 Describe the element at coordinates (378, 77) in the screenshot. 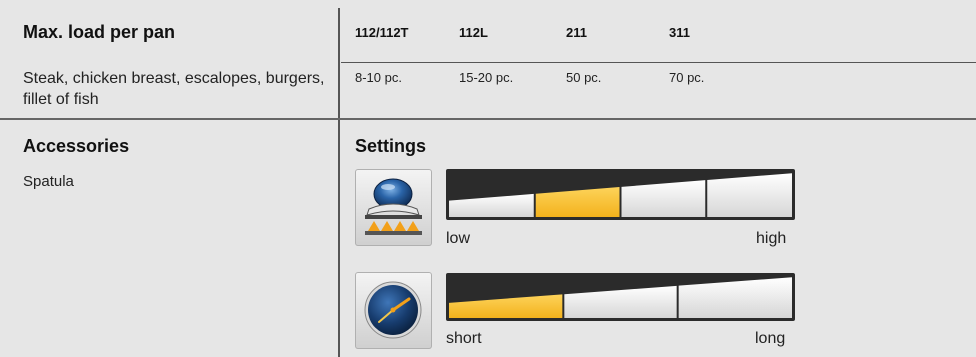

I see `load-value-112-112t: 8-10 pc.` at that location.